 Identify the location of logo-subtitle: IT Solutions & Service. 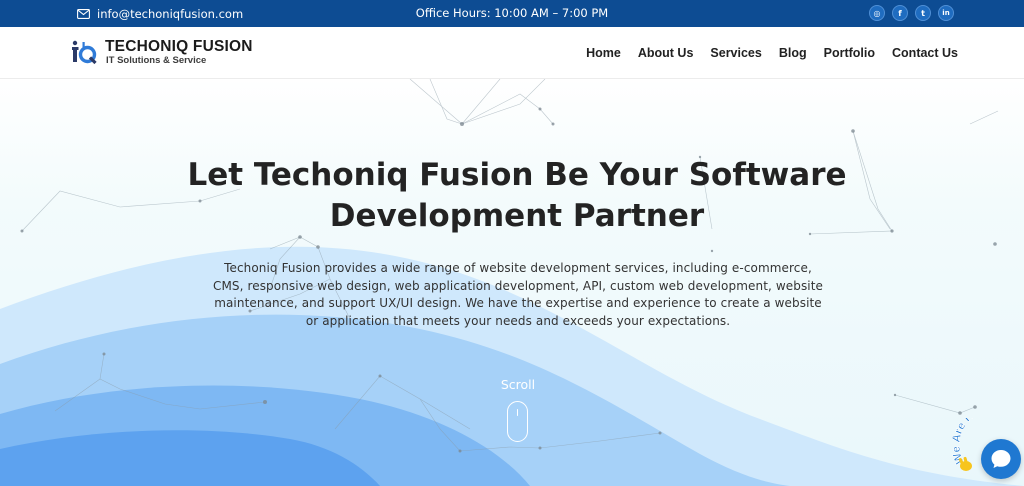
(156, 60).